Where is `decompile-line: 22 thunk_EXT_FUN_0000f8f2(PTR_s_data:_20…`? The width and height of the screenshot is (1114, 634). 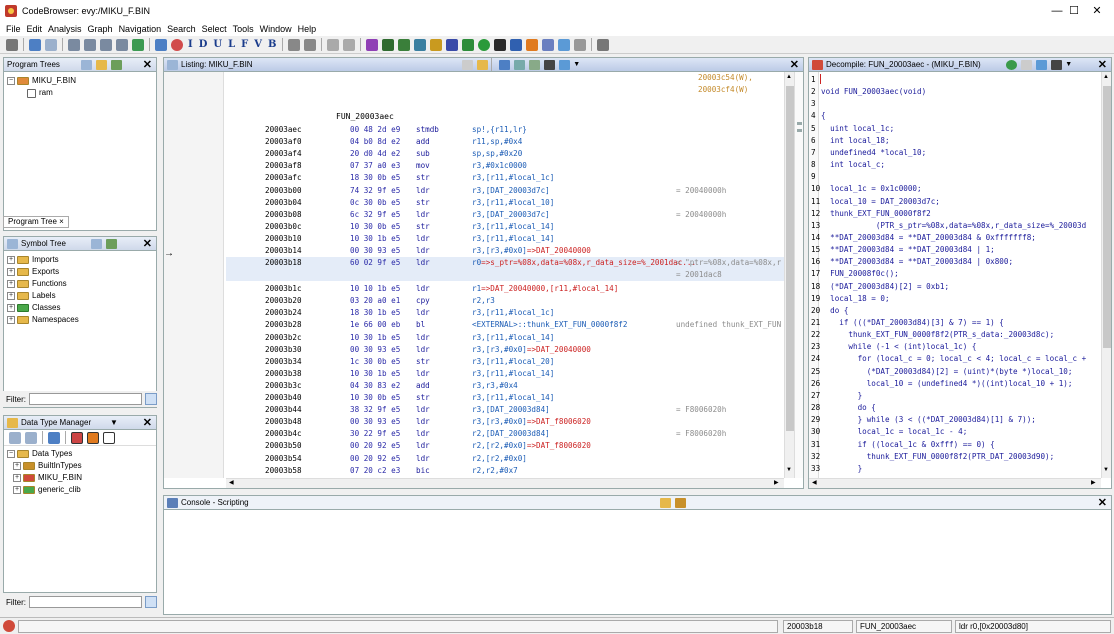
decompile-line: 22 thunk_EXT_FUN_0000f8f2(PTR_s_data:_20… is located at coordinates (954, 335).